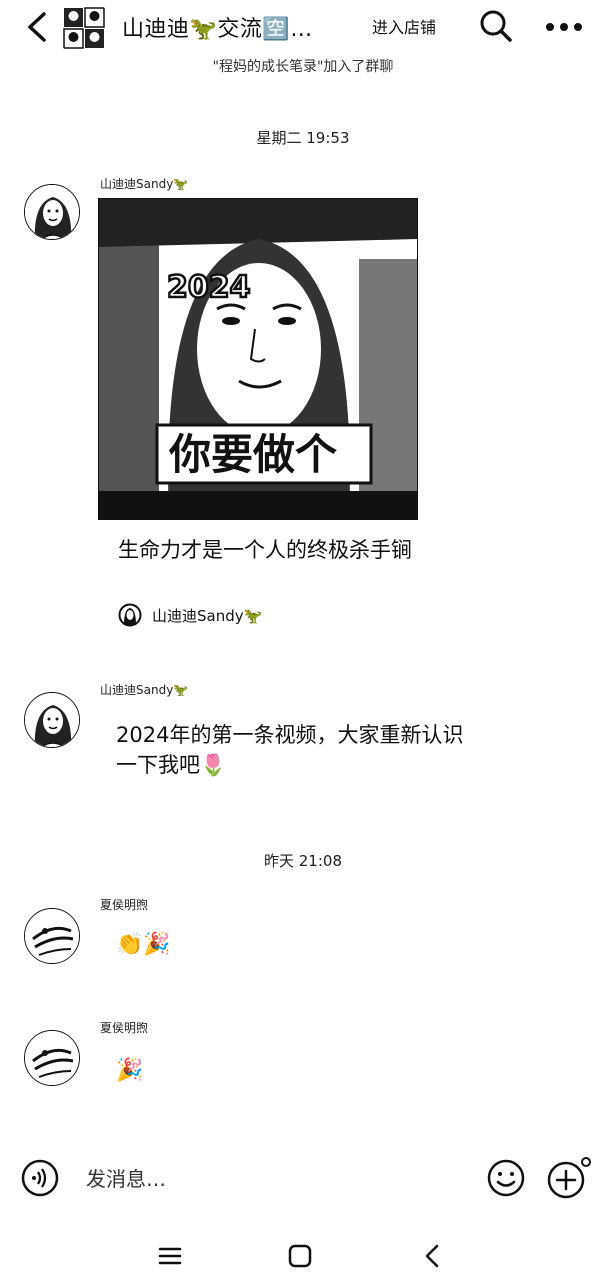  Describe the element at coordinates (496, 26) in the screenshot. I see `search-icon` at that location.